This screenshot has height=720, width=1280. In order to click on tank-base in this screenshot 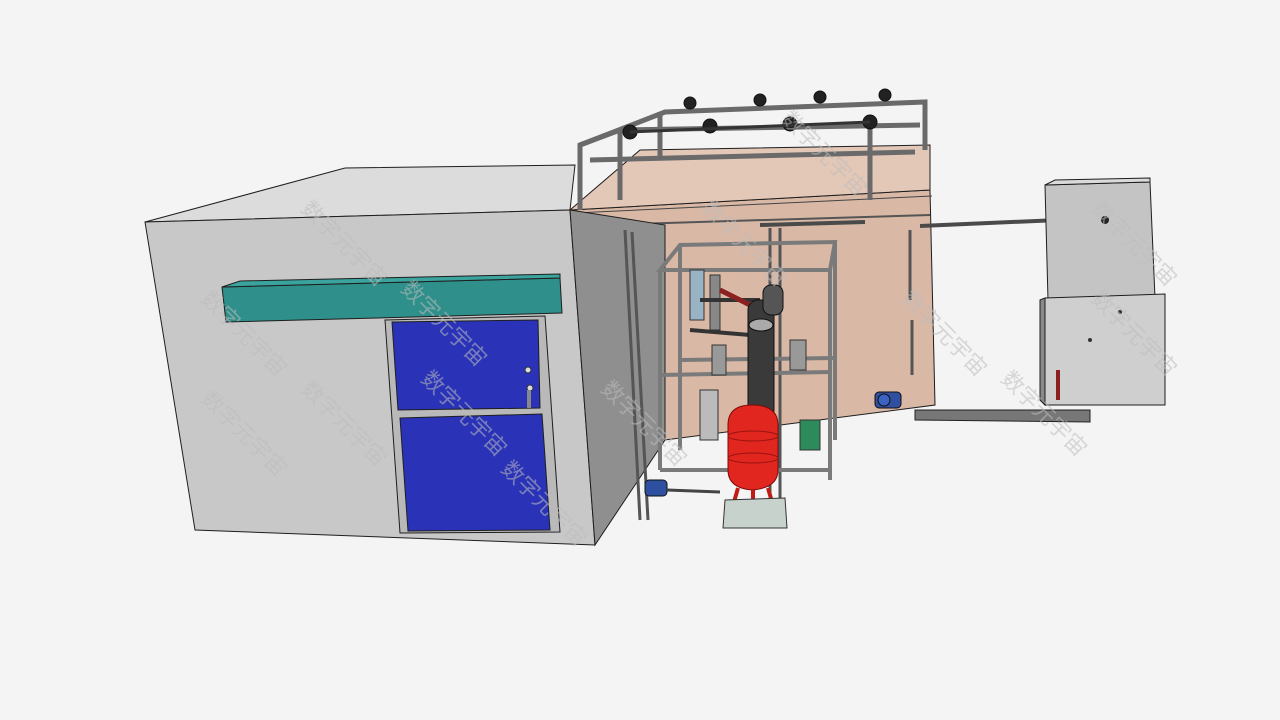, I will do `click(755, 513)`.